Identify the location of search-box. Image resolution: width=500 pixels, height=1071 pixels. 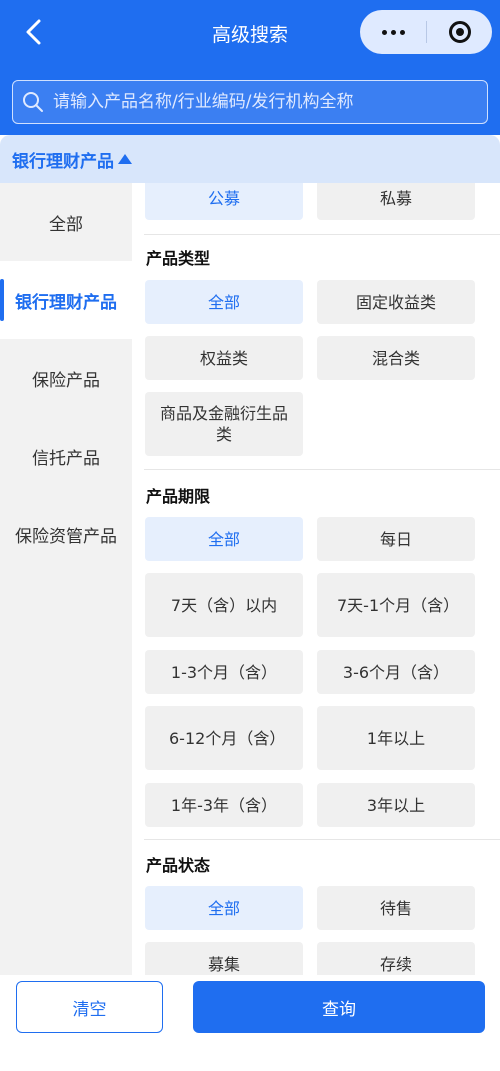
(250, 102).